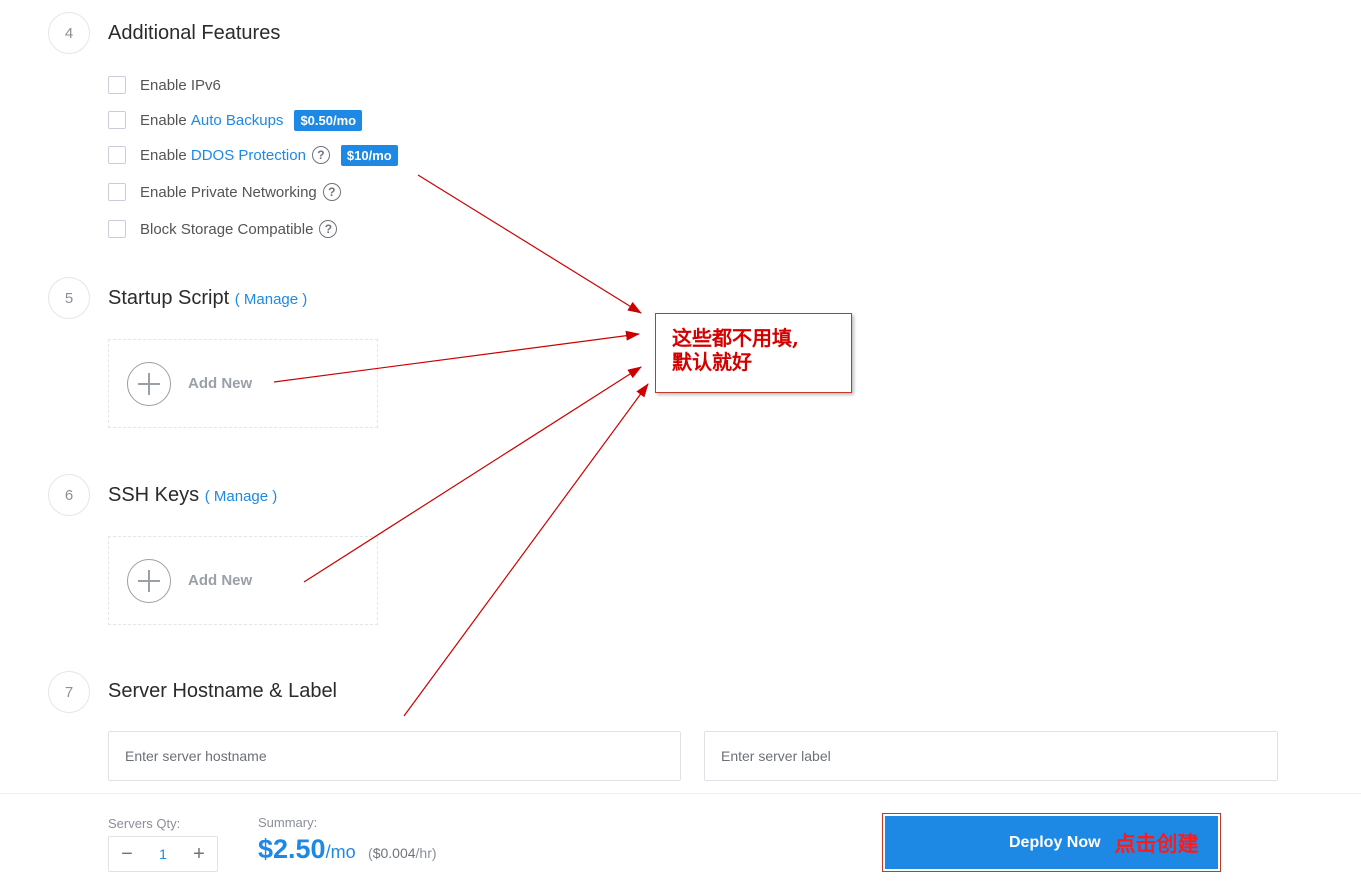 The image size is (1361, 886). I want to click on qty-value: 1, so click(163, 854).